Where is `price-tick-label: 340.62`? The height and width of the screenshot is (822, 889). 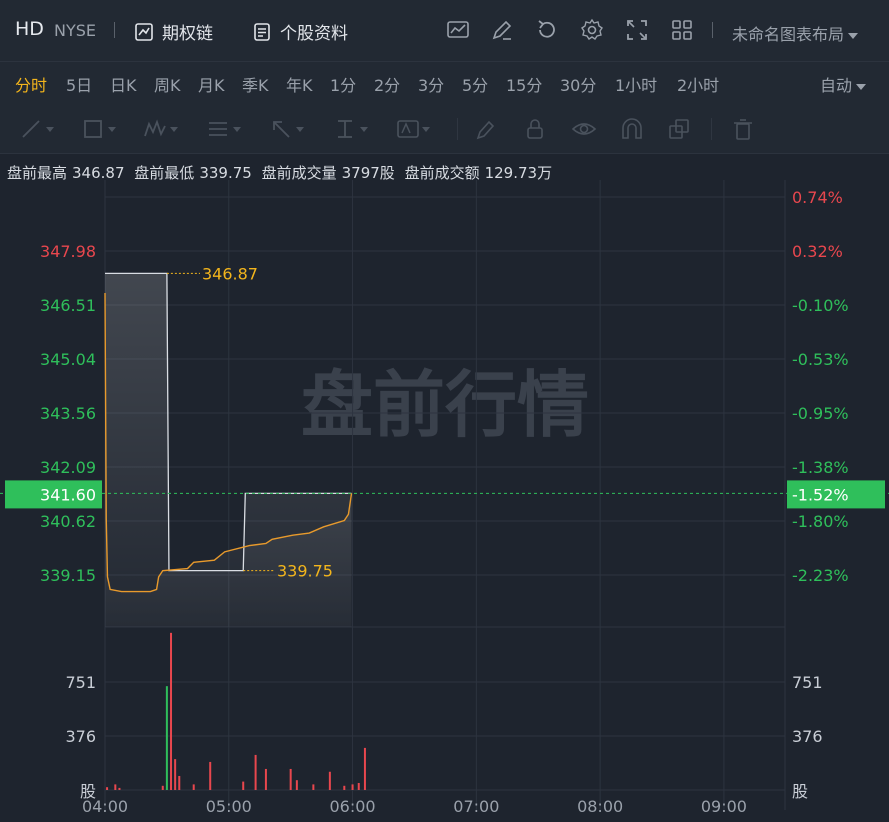
price-tick-label: 340.62 is located at coordinates (68, 521).